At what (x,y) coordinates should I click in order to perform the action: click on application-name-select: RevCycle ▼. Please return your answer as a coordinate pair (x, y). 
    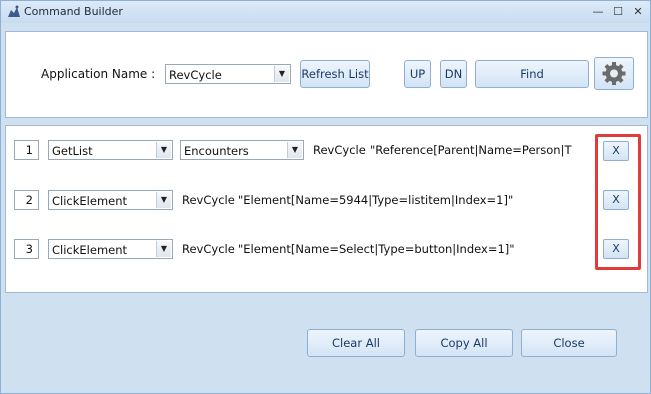
    Looking at the image, I should click on (228, 74).